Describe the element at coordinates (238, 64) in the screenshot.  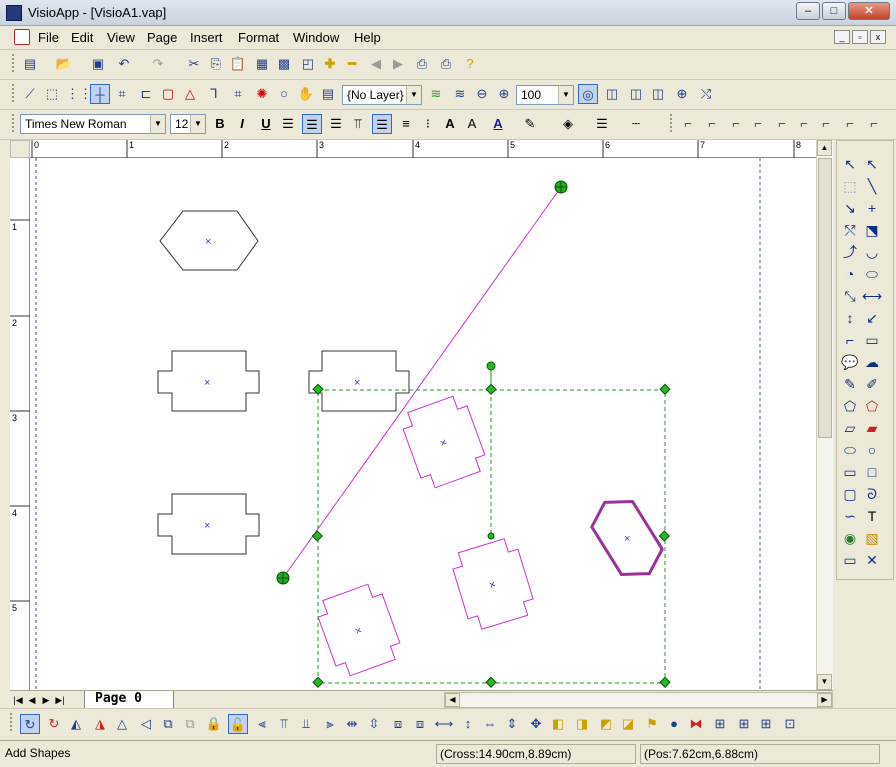
I see `paste-icon: 📋` at that location.